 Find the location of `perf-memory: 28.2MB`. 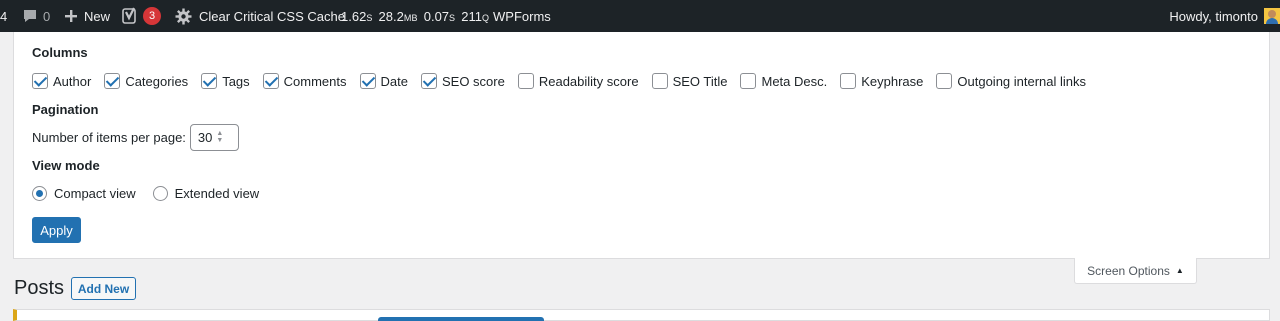

perf-memory: 28.2MB is located at coordinates (398, 16).